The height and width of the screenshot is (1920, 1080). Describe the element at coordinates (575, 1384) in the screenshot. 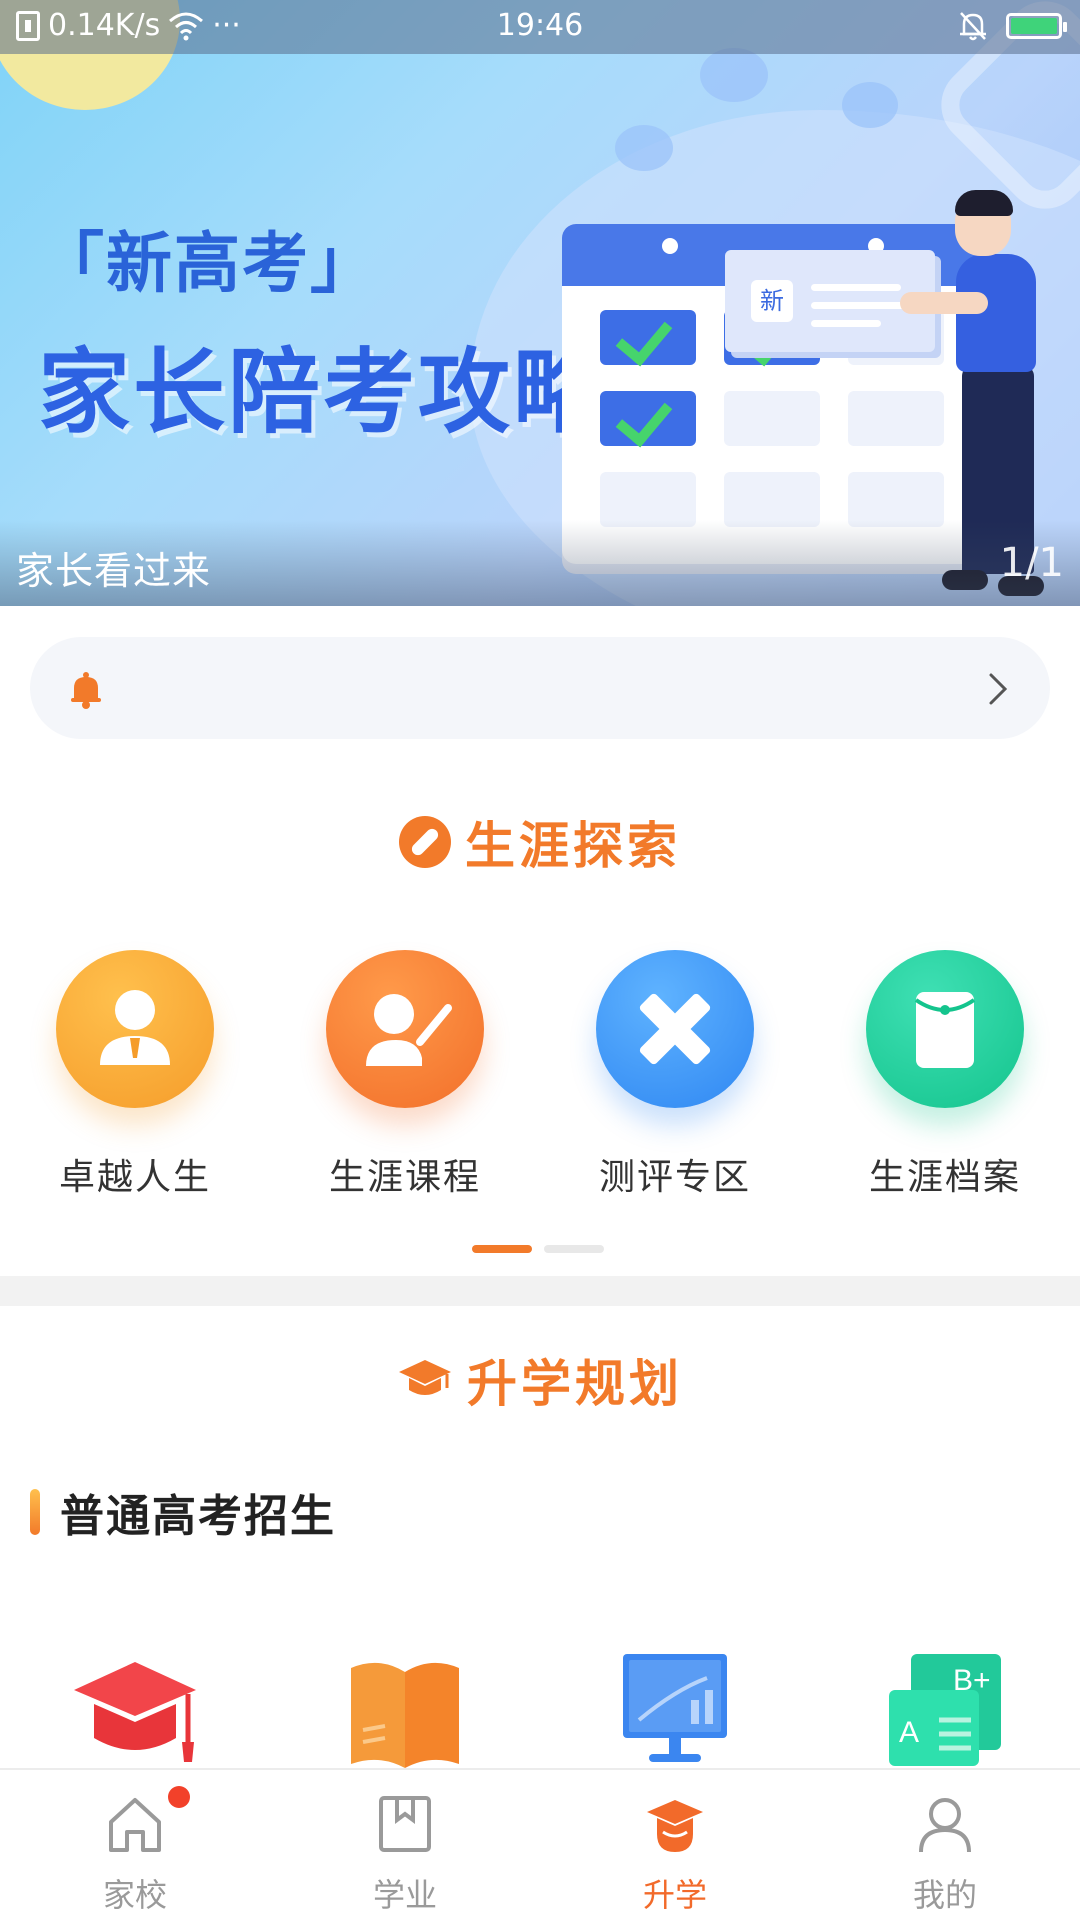

I see `plan-section-title: 升学规划` at that location.